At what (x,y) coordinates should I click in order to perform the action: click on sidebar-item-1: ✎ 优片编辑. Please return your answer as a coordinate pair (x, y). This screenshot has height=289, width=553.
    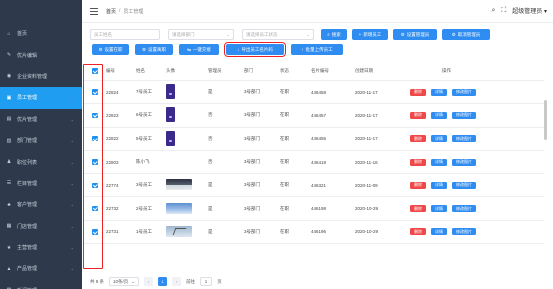
    Looking at the image, I should click on (41, 54).